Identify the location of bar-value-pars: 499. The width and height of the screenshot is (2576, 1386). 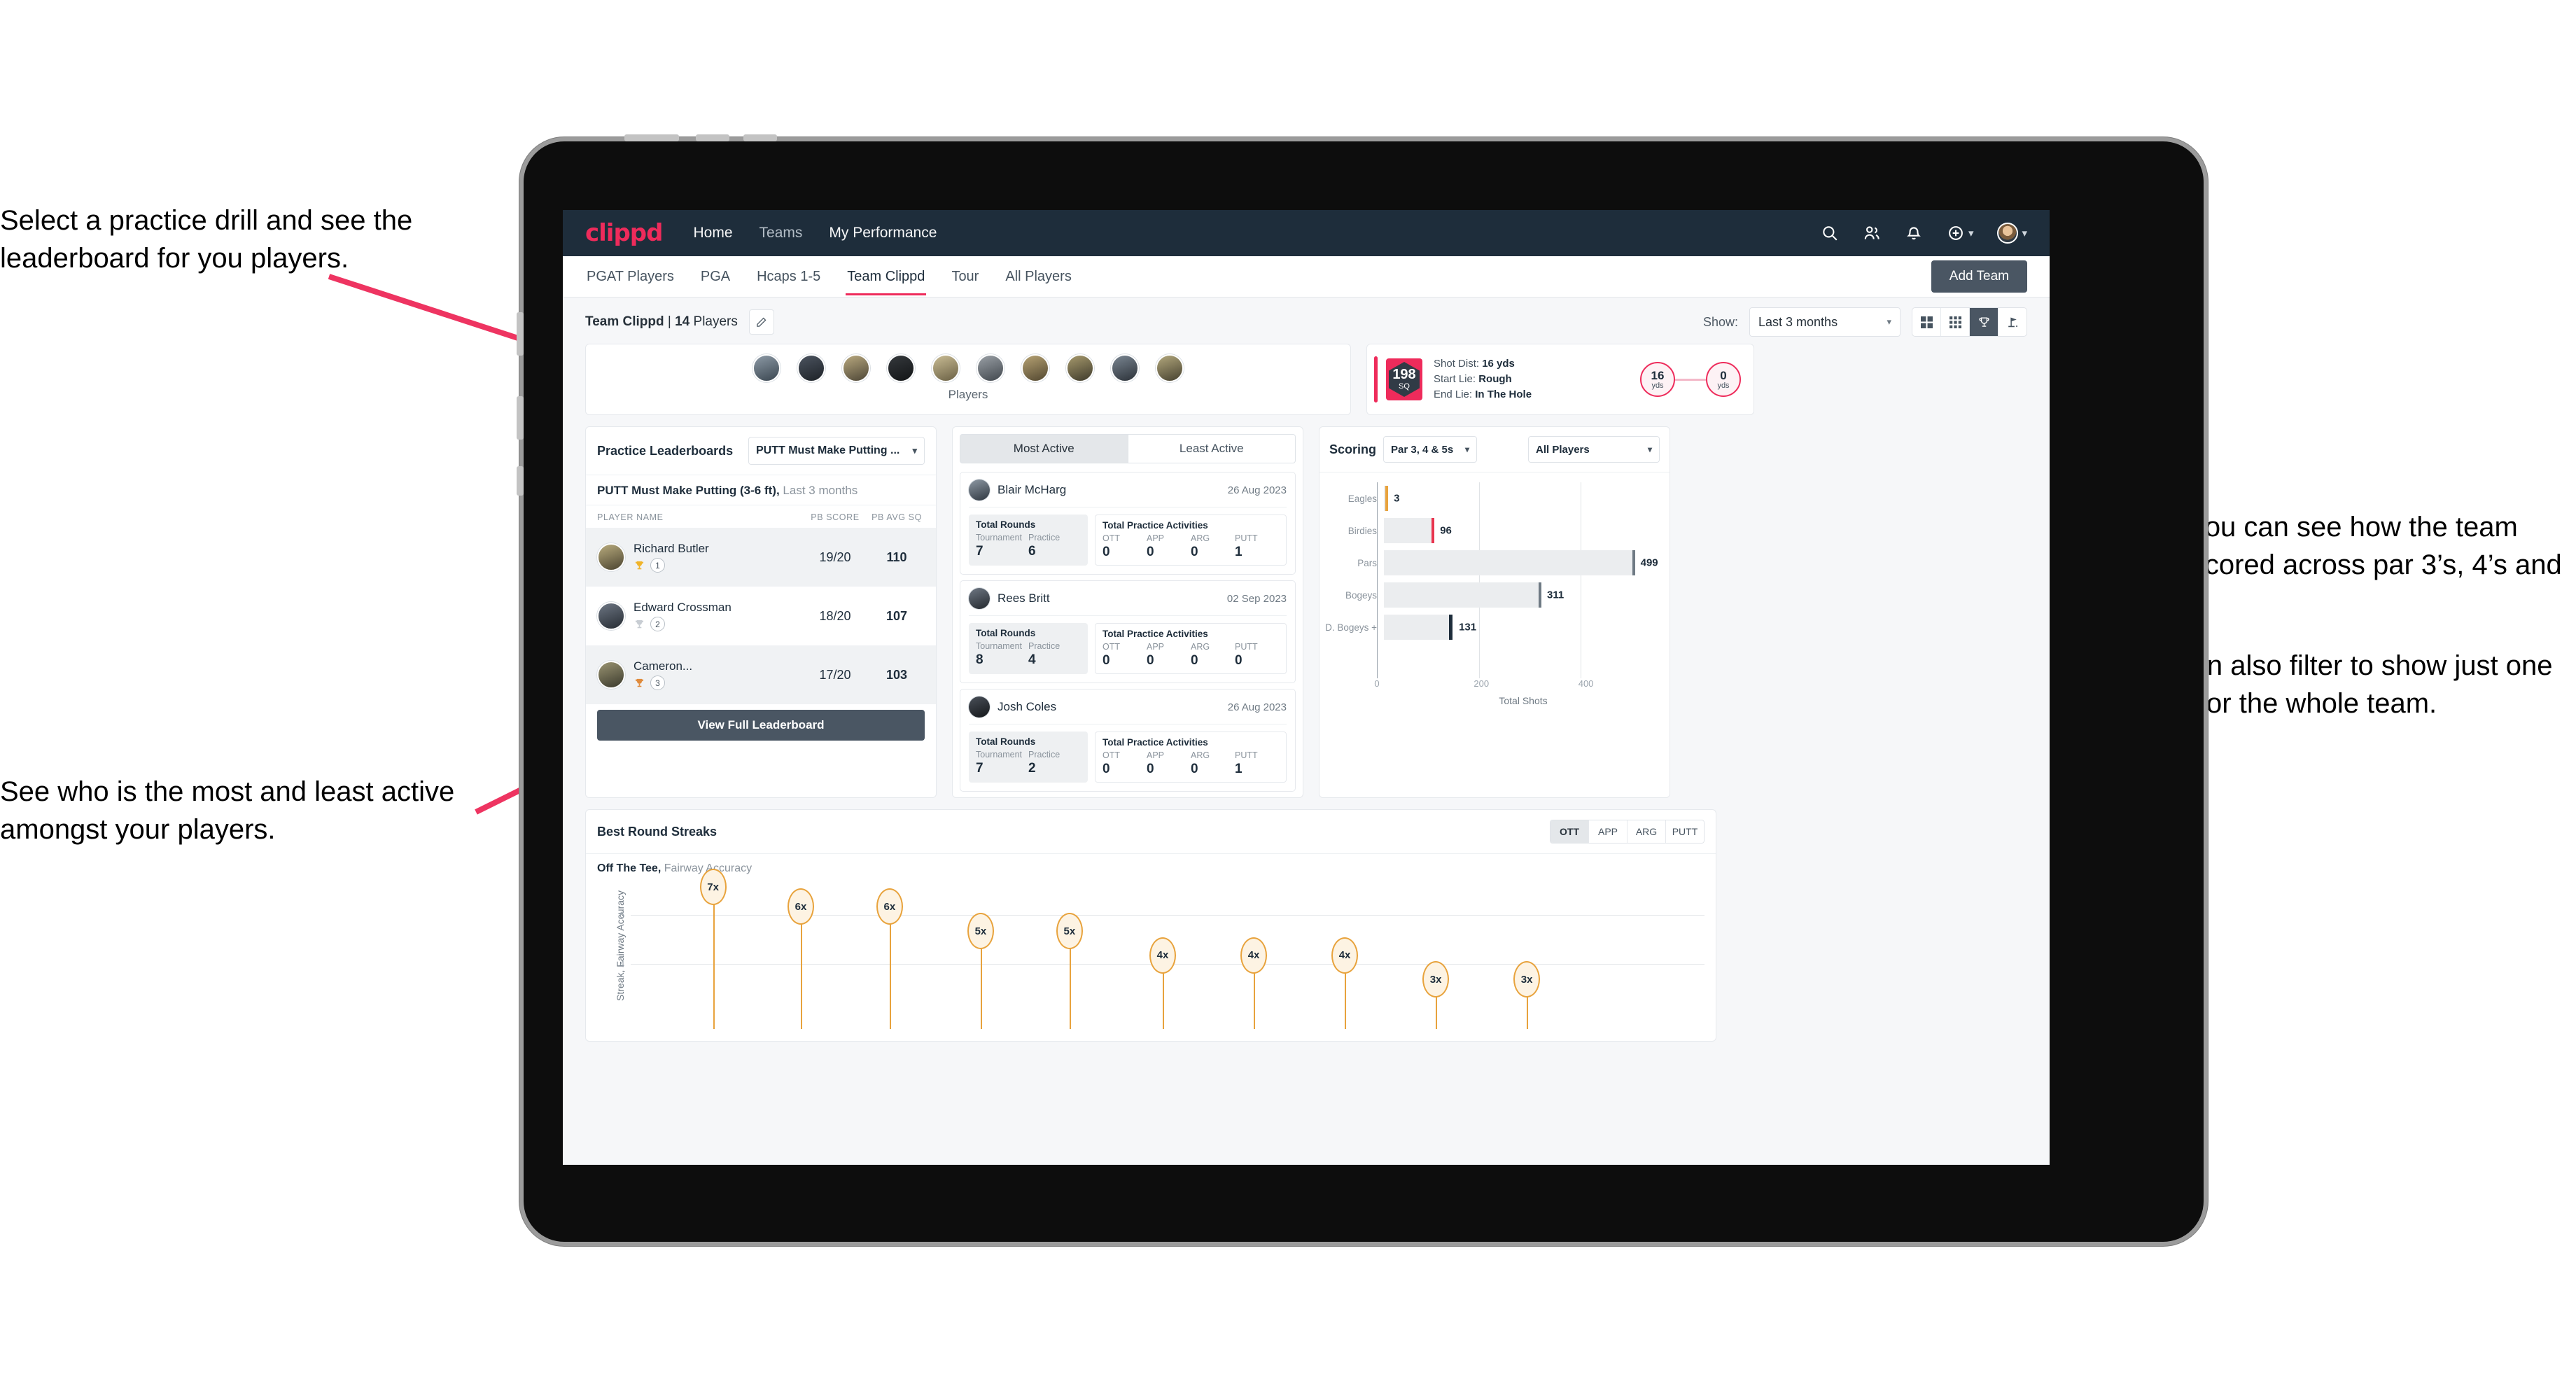
(1649, 562).